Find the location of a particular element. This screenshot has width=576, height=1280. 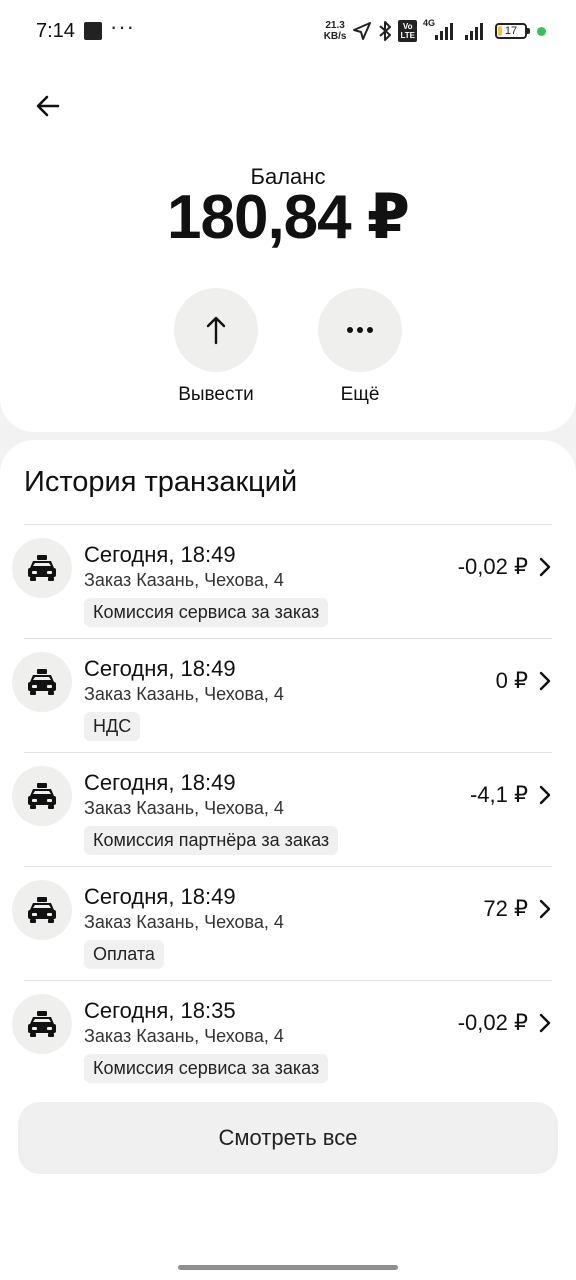

home-indicator is located at coordinates (288, 1267).